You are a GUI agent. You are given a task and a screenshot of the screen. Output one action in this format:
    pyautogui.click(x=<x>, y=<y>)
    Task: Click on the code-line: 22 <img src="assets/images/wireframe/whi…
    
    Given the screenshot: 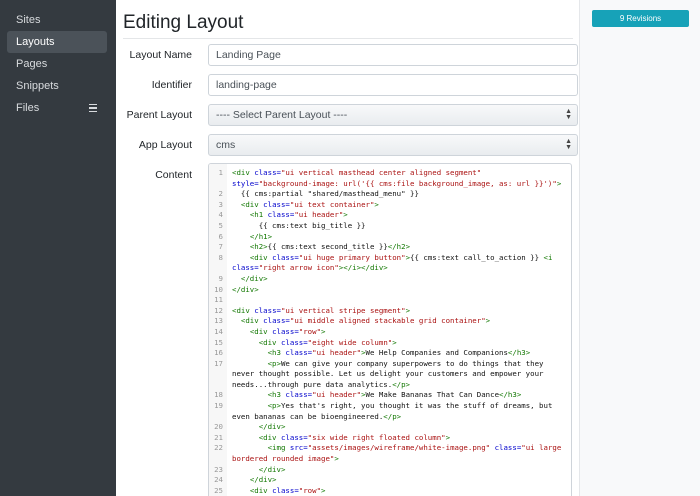 What is the action you would take?
    pyautogui.click(x=390, y=453)
    